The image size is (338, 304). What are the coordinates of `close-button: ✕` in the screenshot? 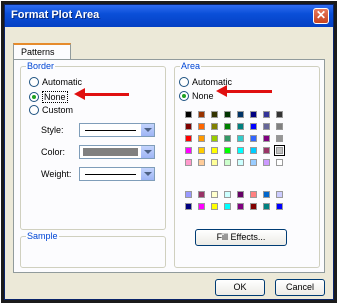 It's located at (321, 16).